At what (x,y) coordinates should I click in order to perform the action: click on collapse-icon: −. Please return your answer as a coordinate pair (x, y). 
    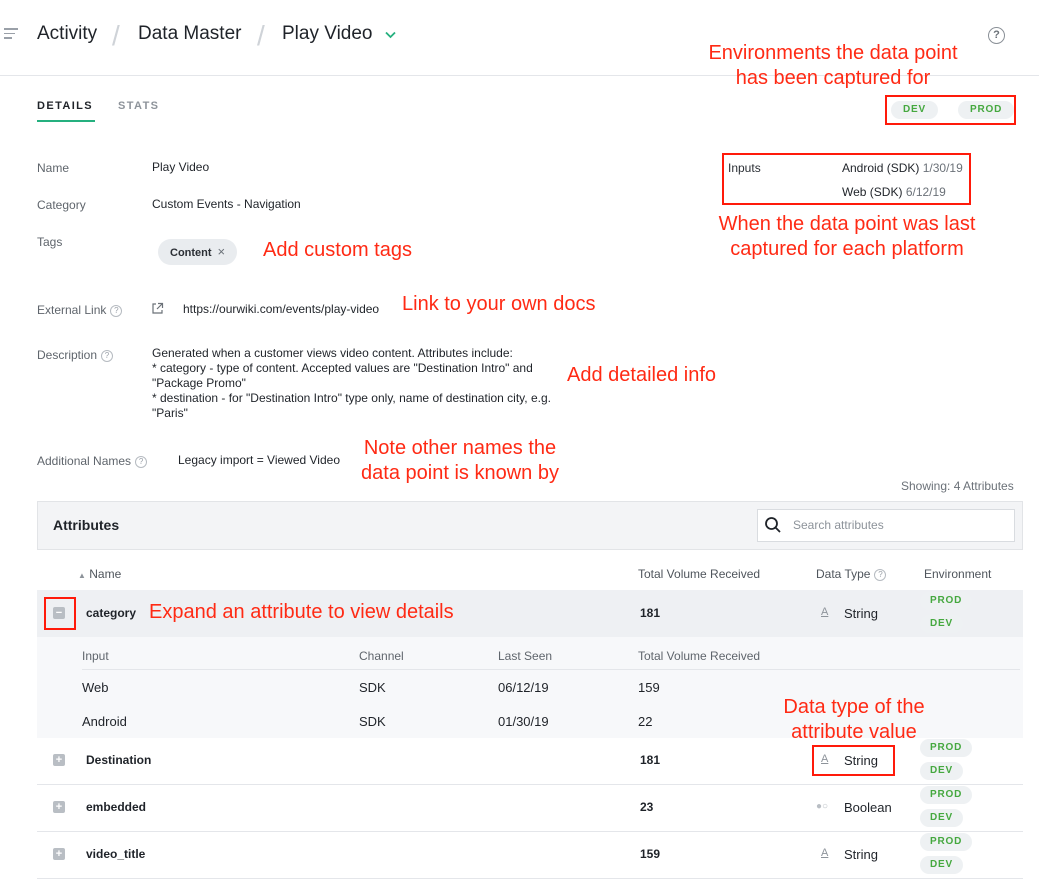
    Looking at the image, I should click on (59, 613).